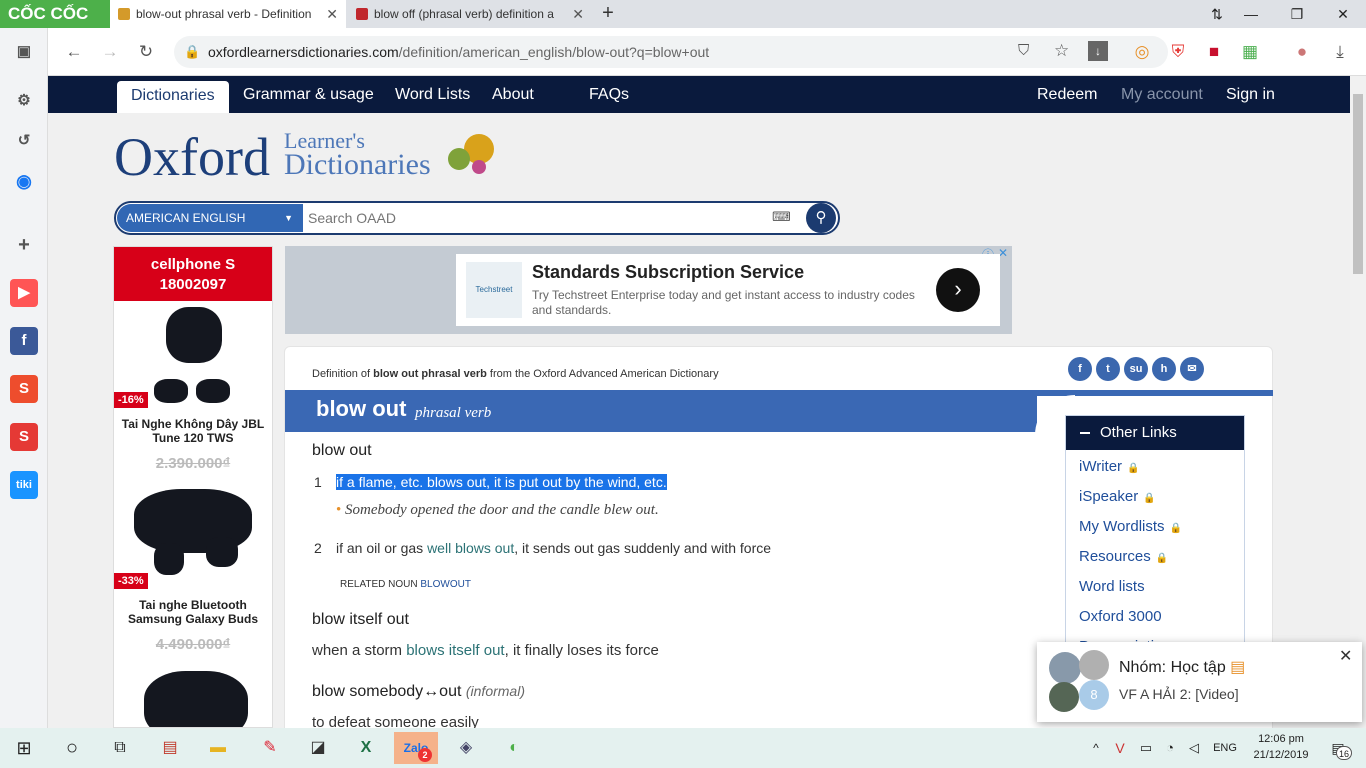 This screenshot has height=768, width=1366. I want to click on search-icon: ○, so click(72, 748).